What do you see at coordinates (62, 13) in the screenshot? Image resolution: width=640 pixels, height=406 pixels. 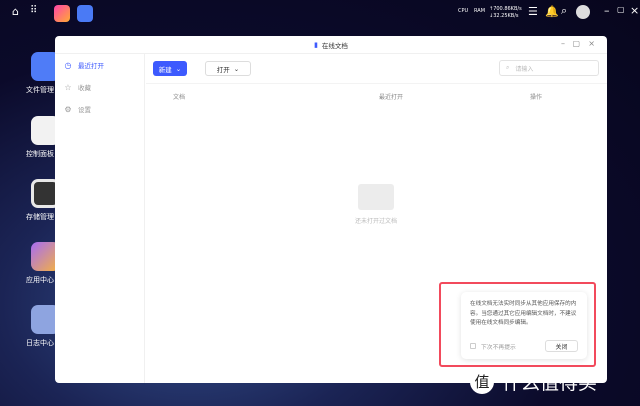 I see `app-center-taskbar-icon` at bounding box center [62, 13].